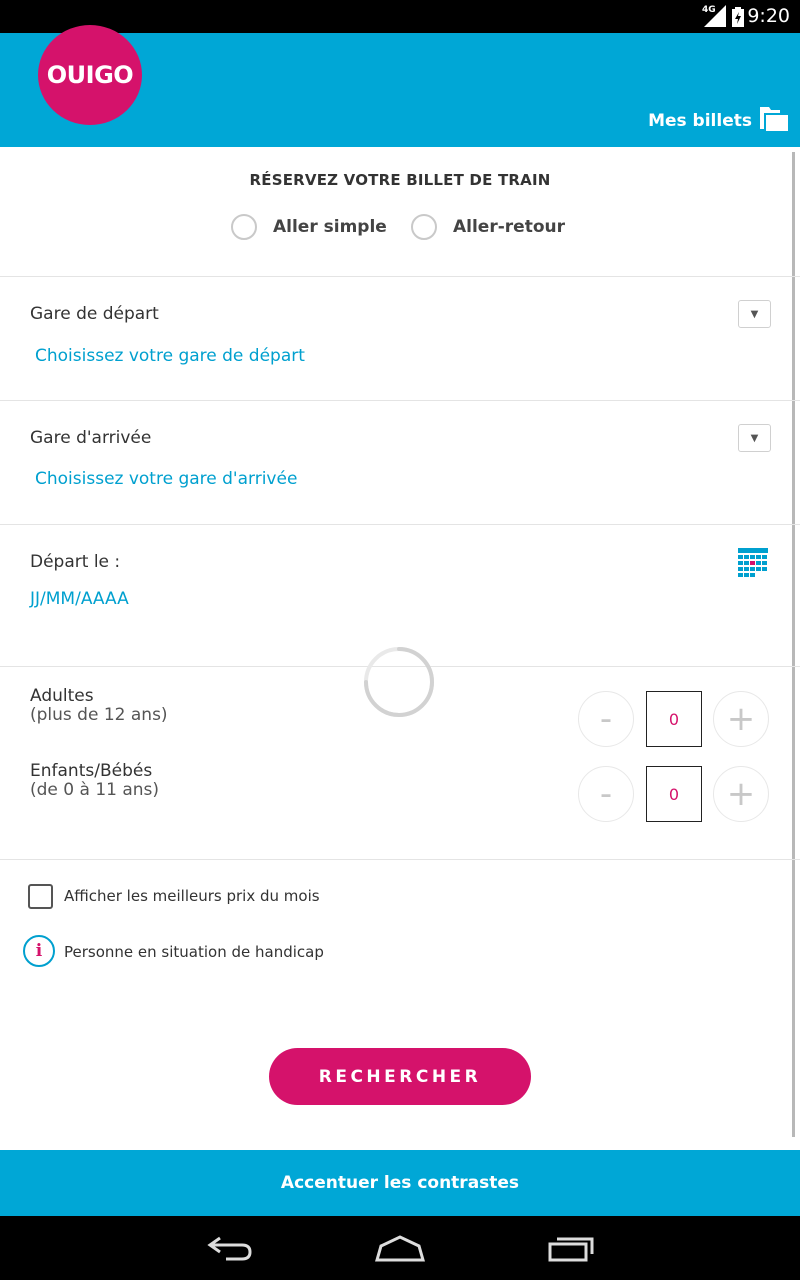 The width and height of the screenshot is (800, 1280). What do you see at coordinates (230, 1248) in the screenshot?
I see `back-icon` at bounding box center [230, 1248].